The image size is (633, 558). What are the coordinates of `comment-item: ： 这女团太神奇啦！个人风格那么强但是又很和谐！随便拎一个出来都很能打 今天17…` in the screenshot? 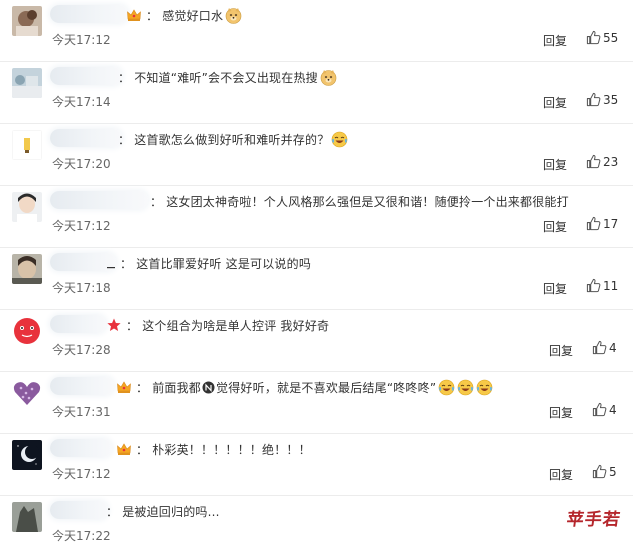 It's located at (316, 217).